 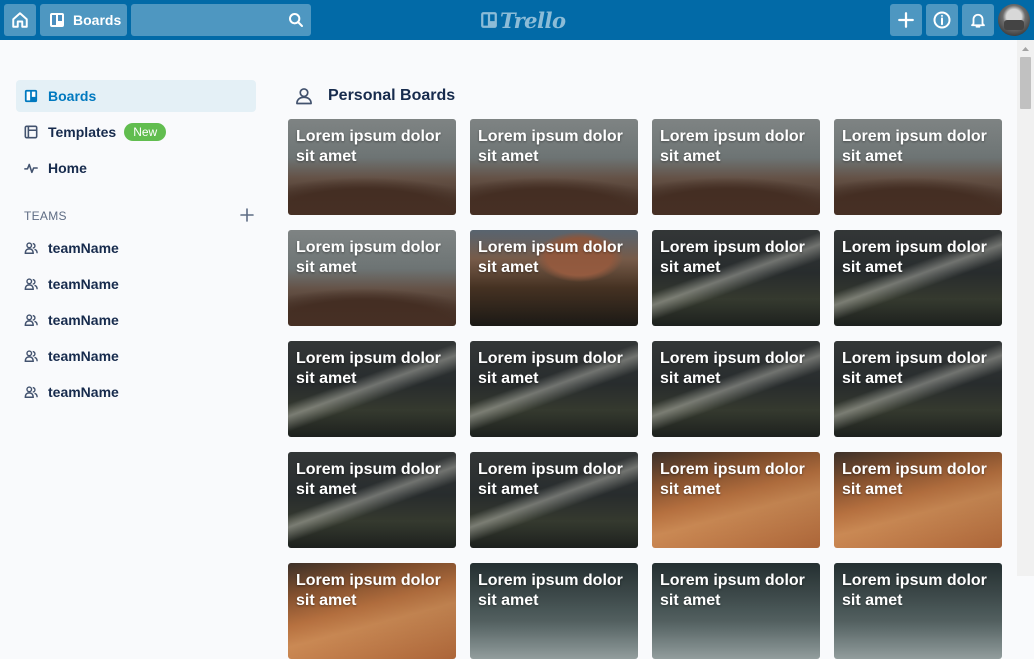 What do you see at coordinates (1025, 83) in the screenshot?
I see `scroll-thumb` at bounding box center [1025, 83].